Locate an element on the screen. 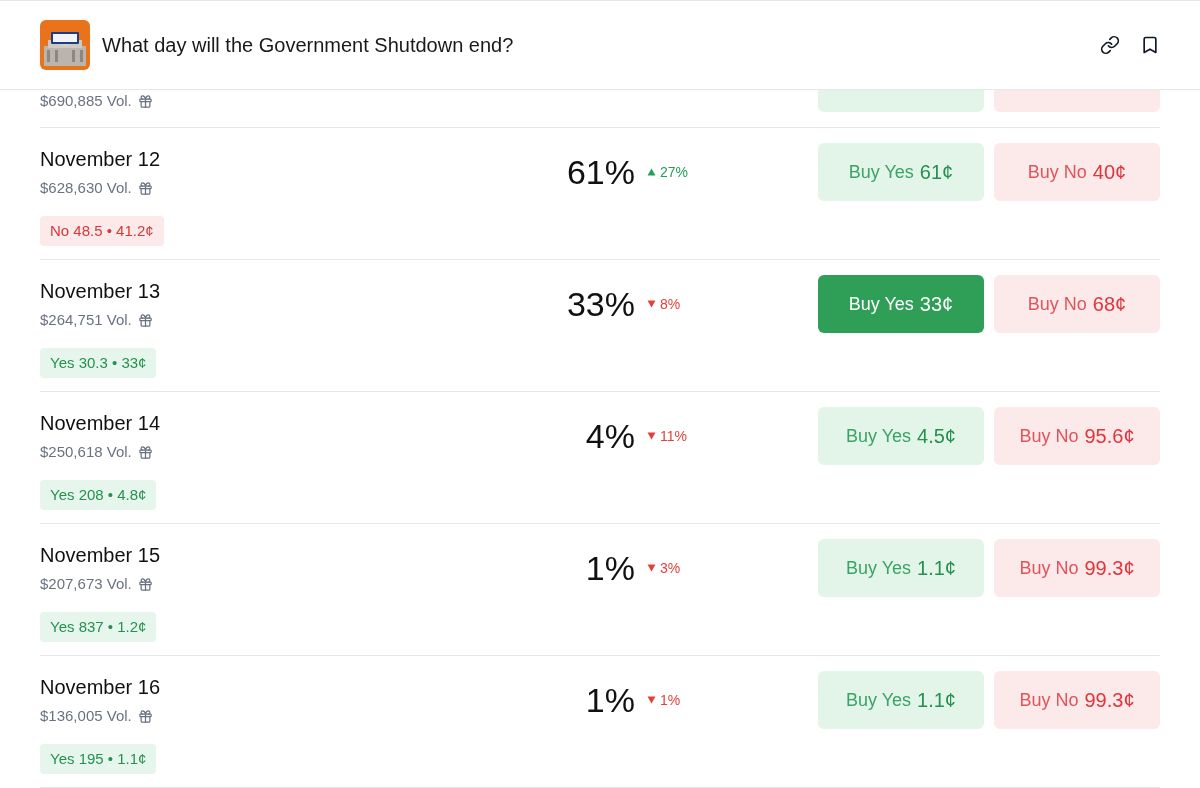  date-label: November 15 is located at coordinates (101, 555).